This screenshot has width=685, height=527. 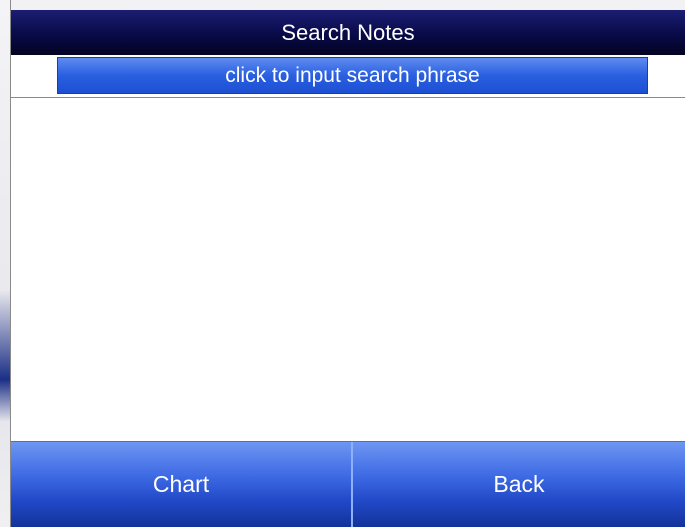 I want to click on page-title: Search Notes, so click(x=348, y=32).